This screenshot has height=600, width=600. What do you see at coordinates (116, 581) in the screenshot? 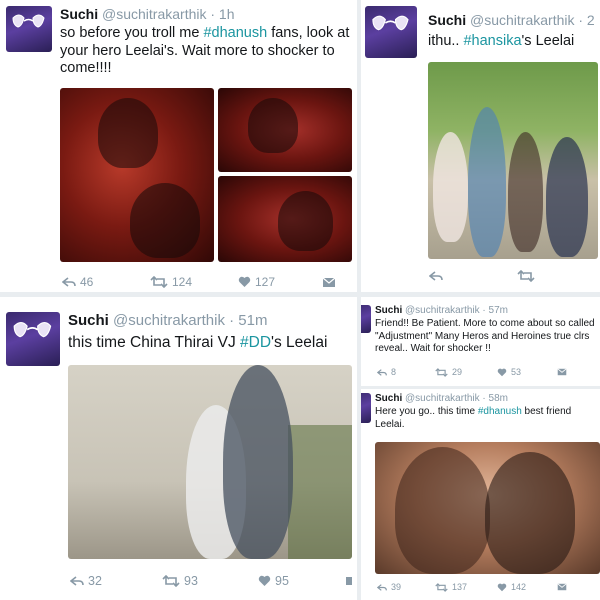
I see `reply-button: 32` at bounding box center [116, 581].